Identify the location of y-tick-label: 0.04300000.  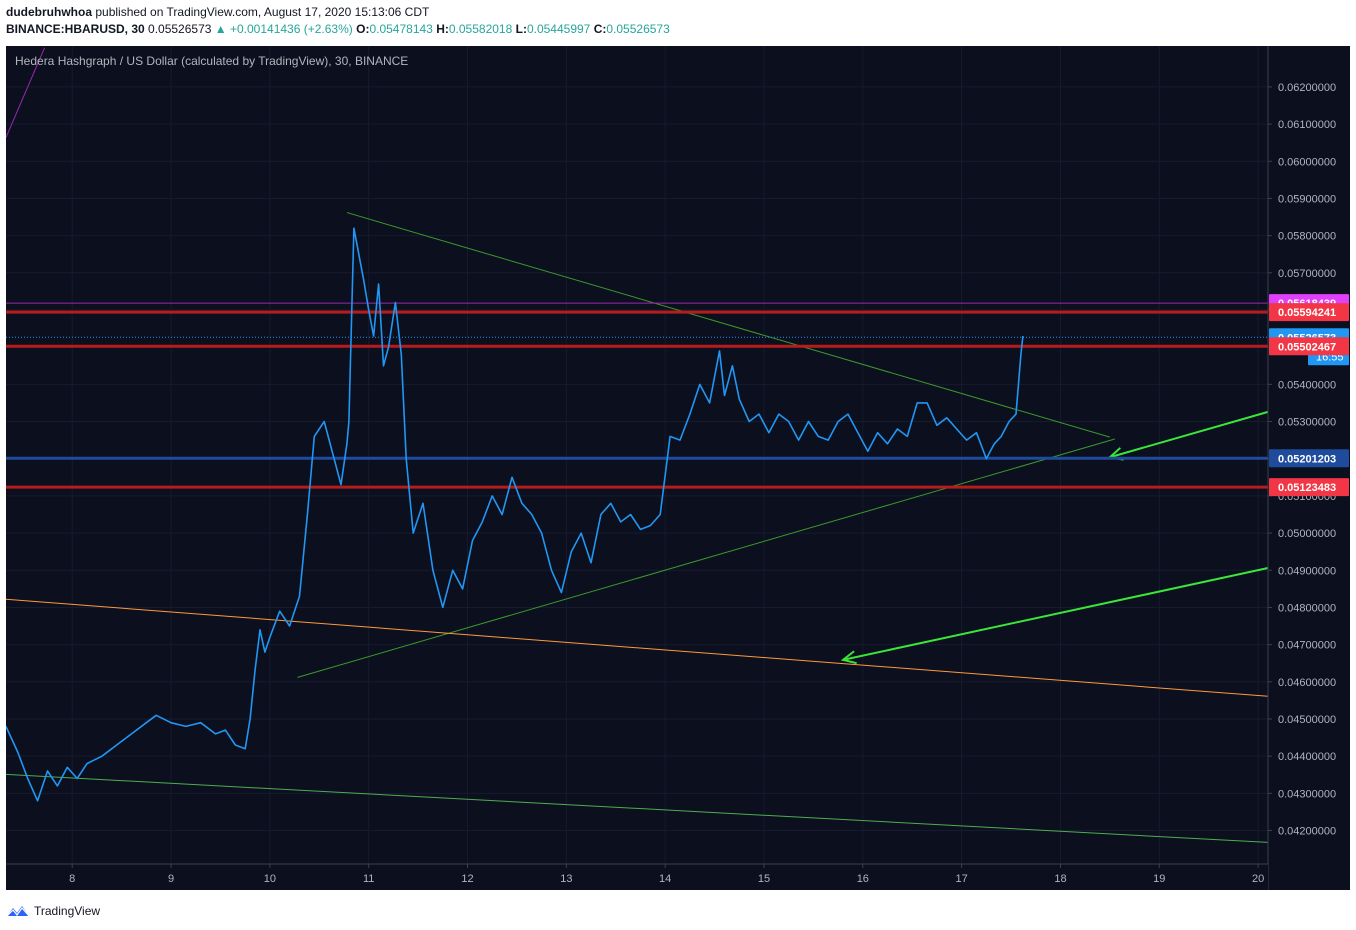
(1307, 794).